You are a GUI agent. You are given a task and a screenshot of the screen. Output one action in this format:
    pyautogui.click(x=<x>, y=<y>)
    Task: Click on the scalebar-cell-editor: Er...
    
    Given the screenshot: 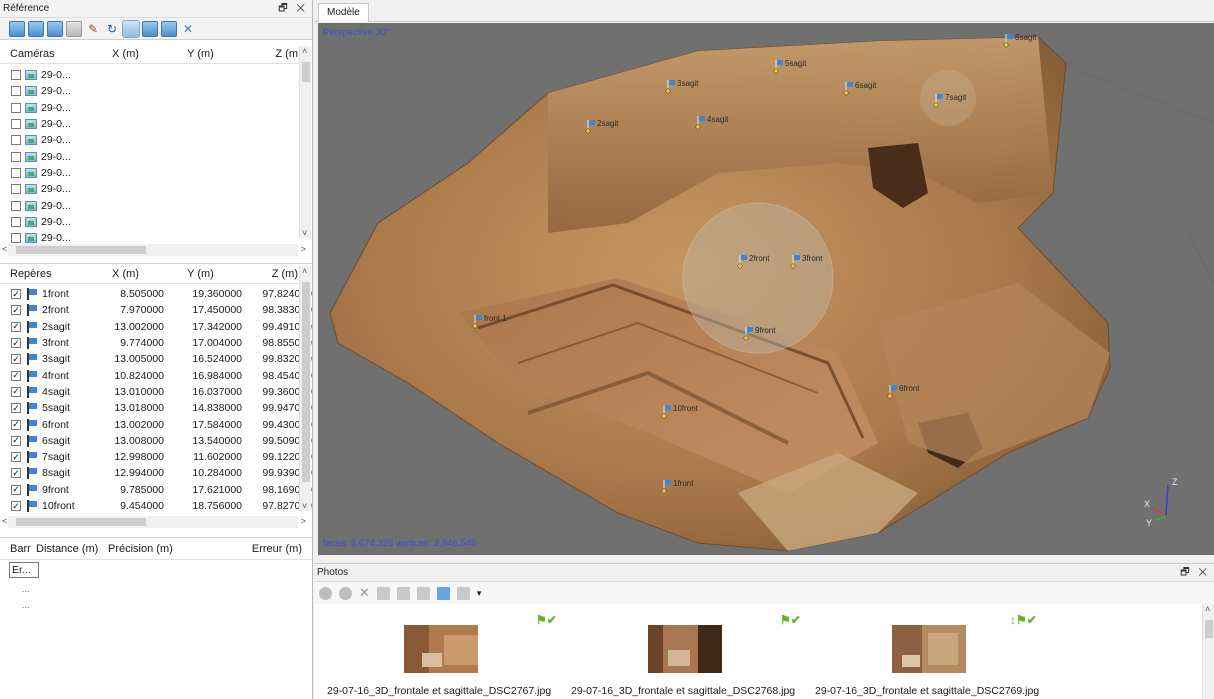 What is the action you would take?
    pyautogui.click(x=24, y=570)
    